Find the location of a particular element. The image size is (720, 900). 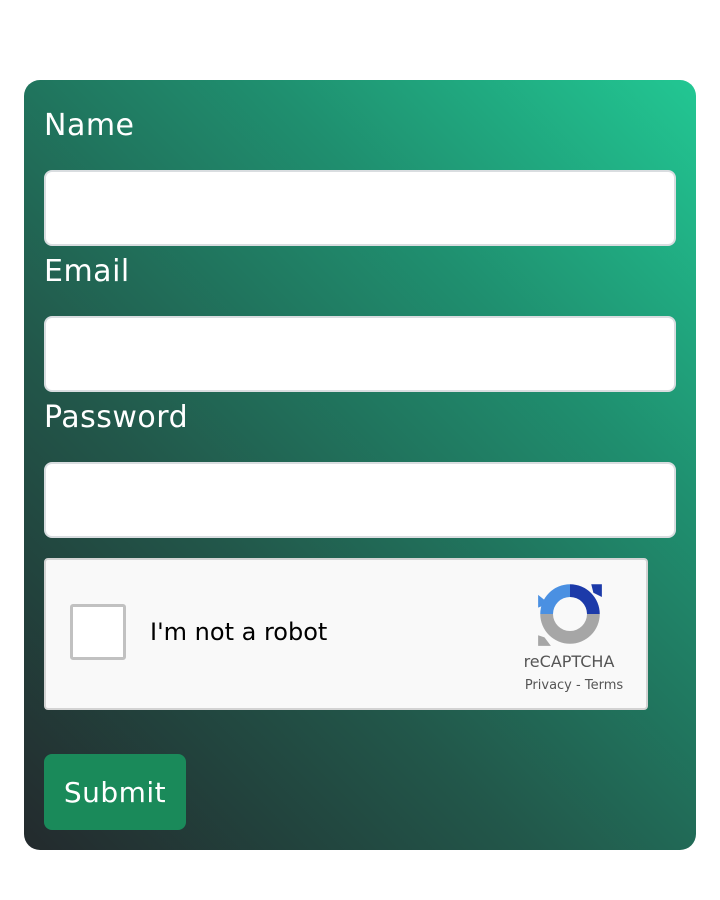

recaptcha-brand: reCAPTCHA is located at coordinates (569, 661).